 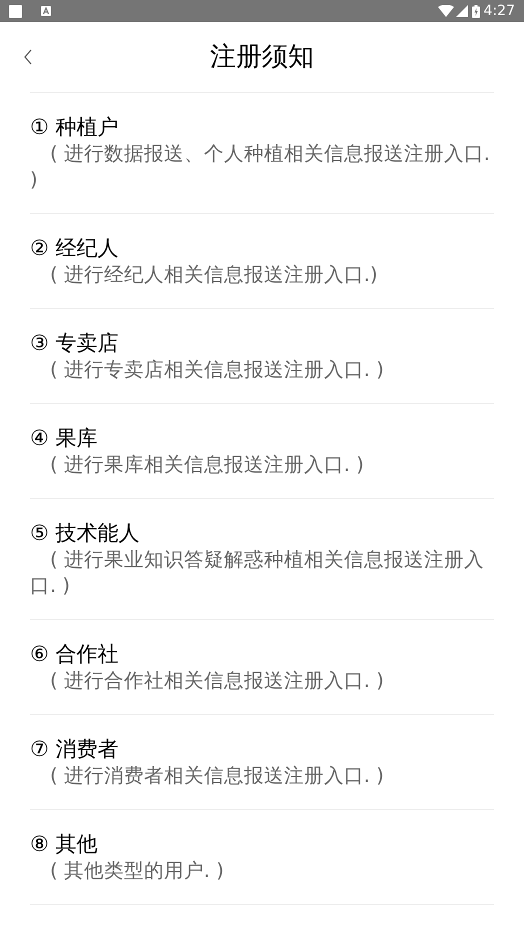 What do you see at coordinates (261, 167) in the screenshot?
I see `item-description: ( 进行数据报送、个人种植相关信息报送注册入口. )` at bounding box center [261, 167].